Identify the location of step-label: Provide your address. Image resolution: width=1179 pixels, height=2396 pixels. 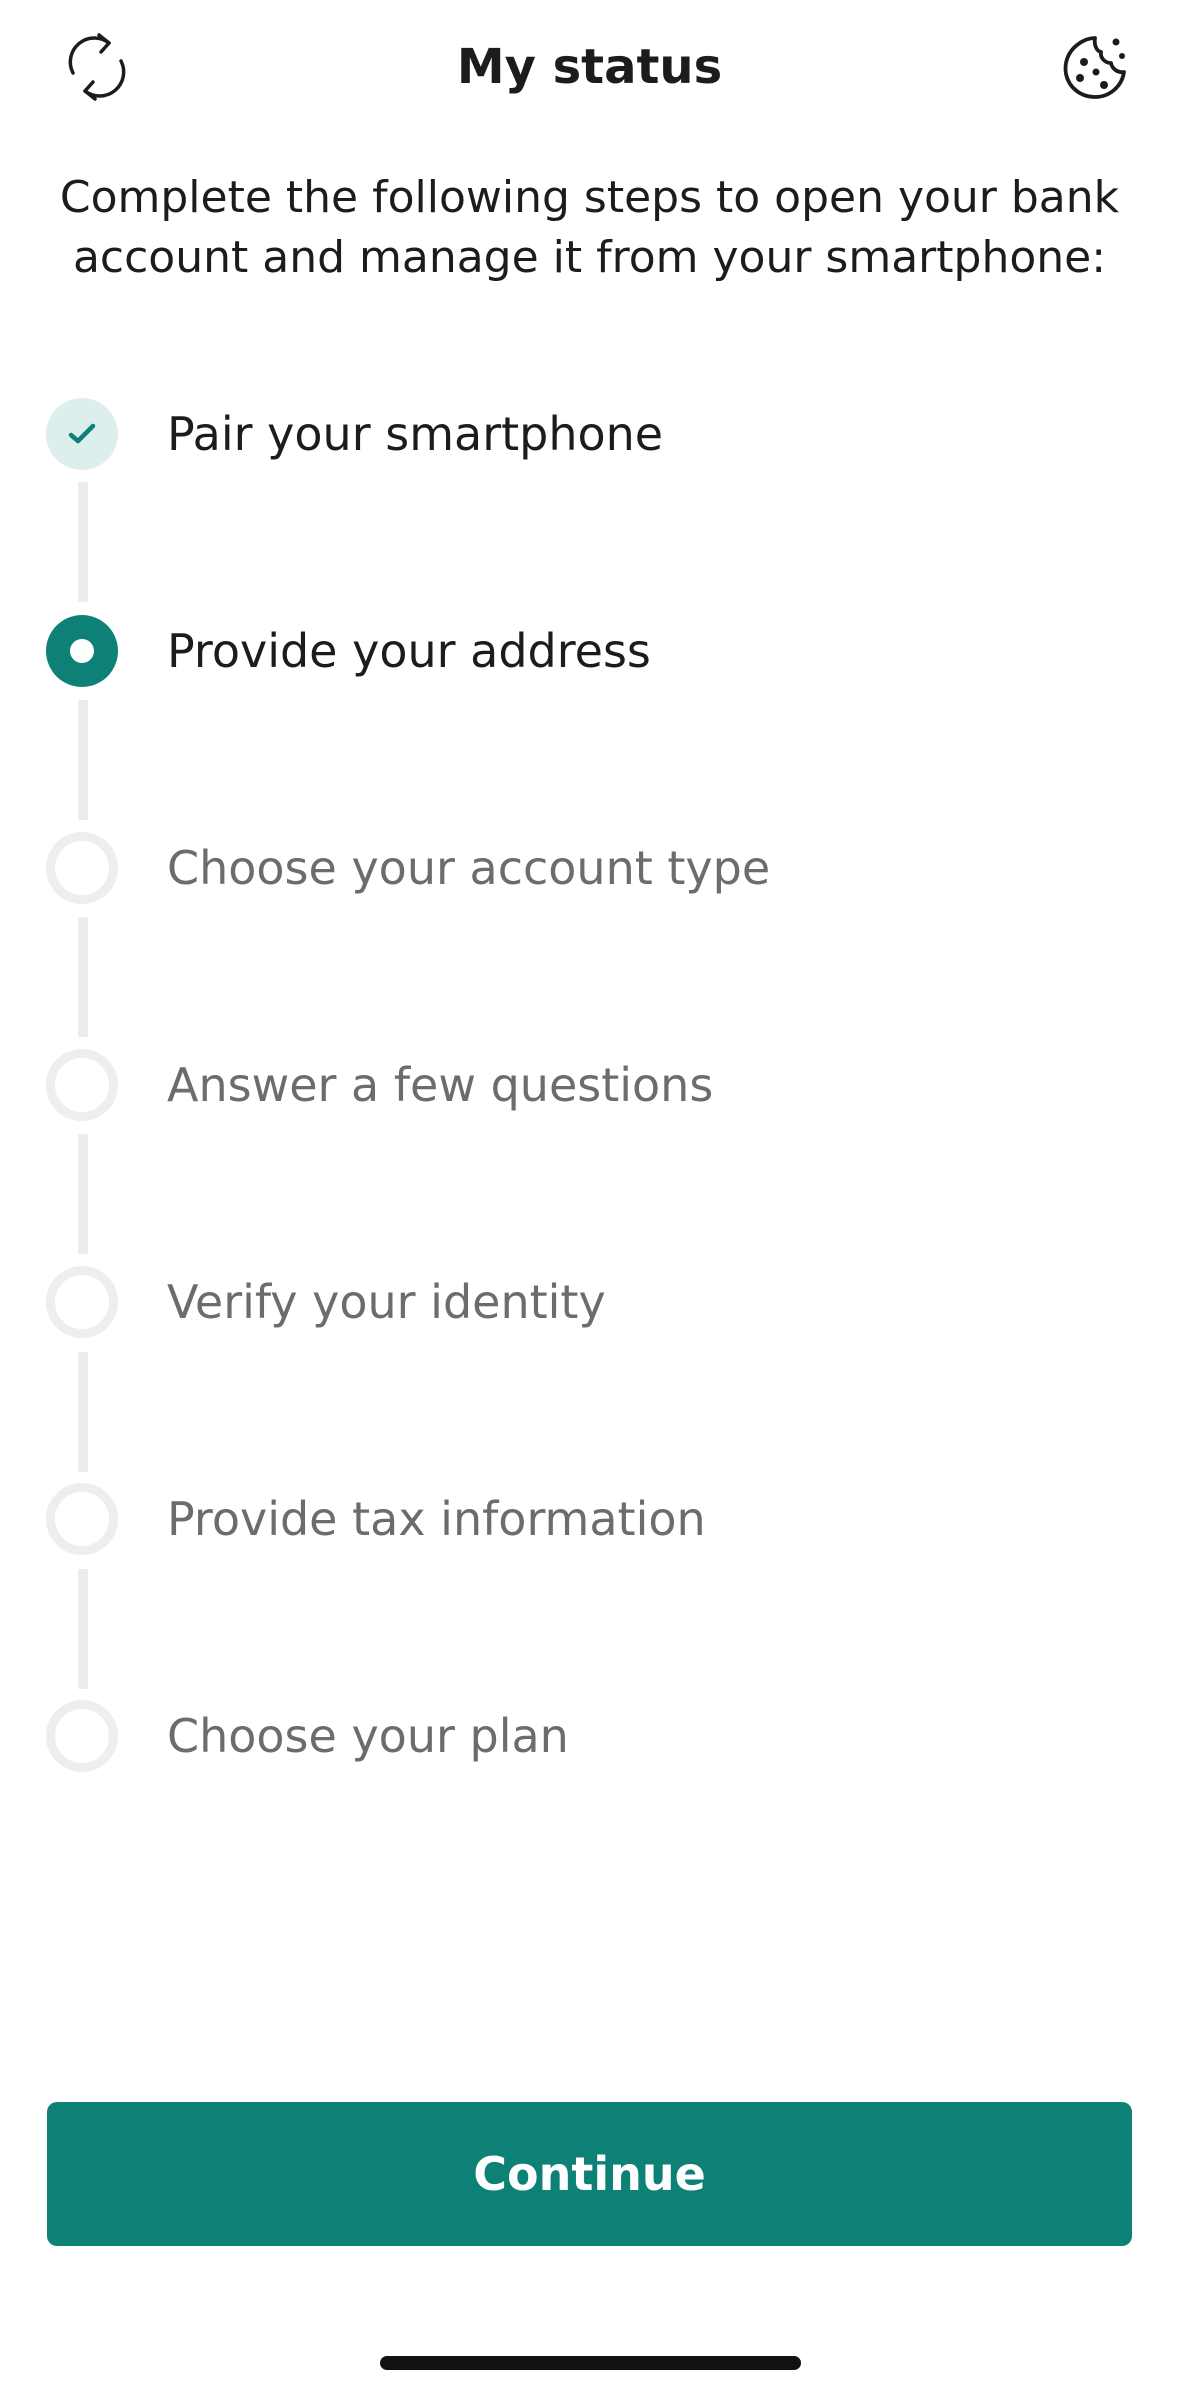
(409, 651).